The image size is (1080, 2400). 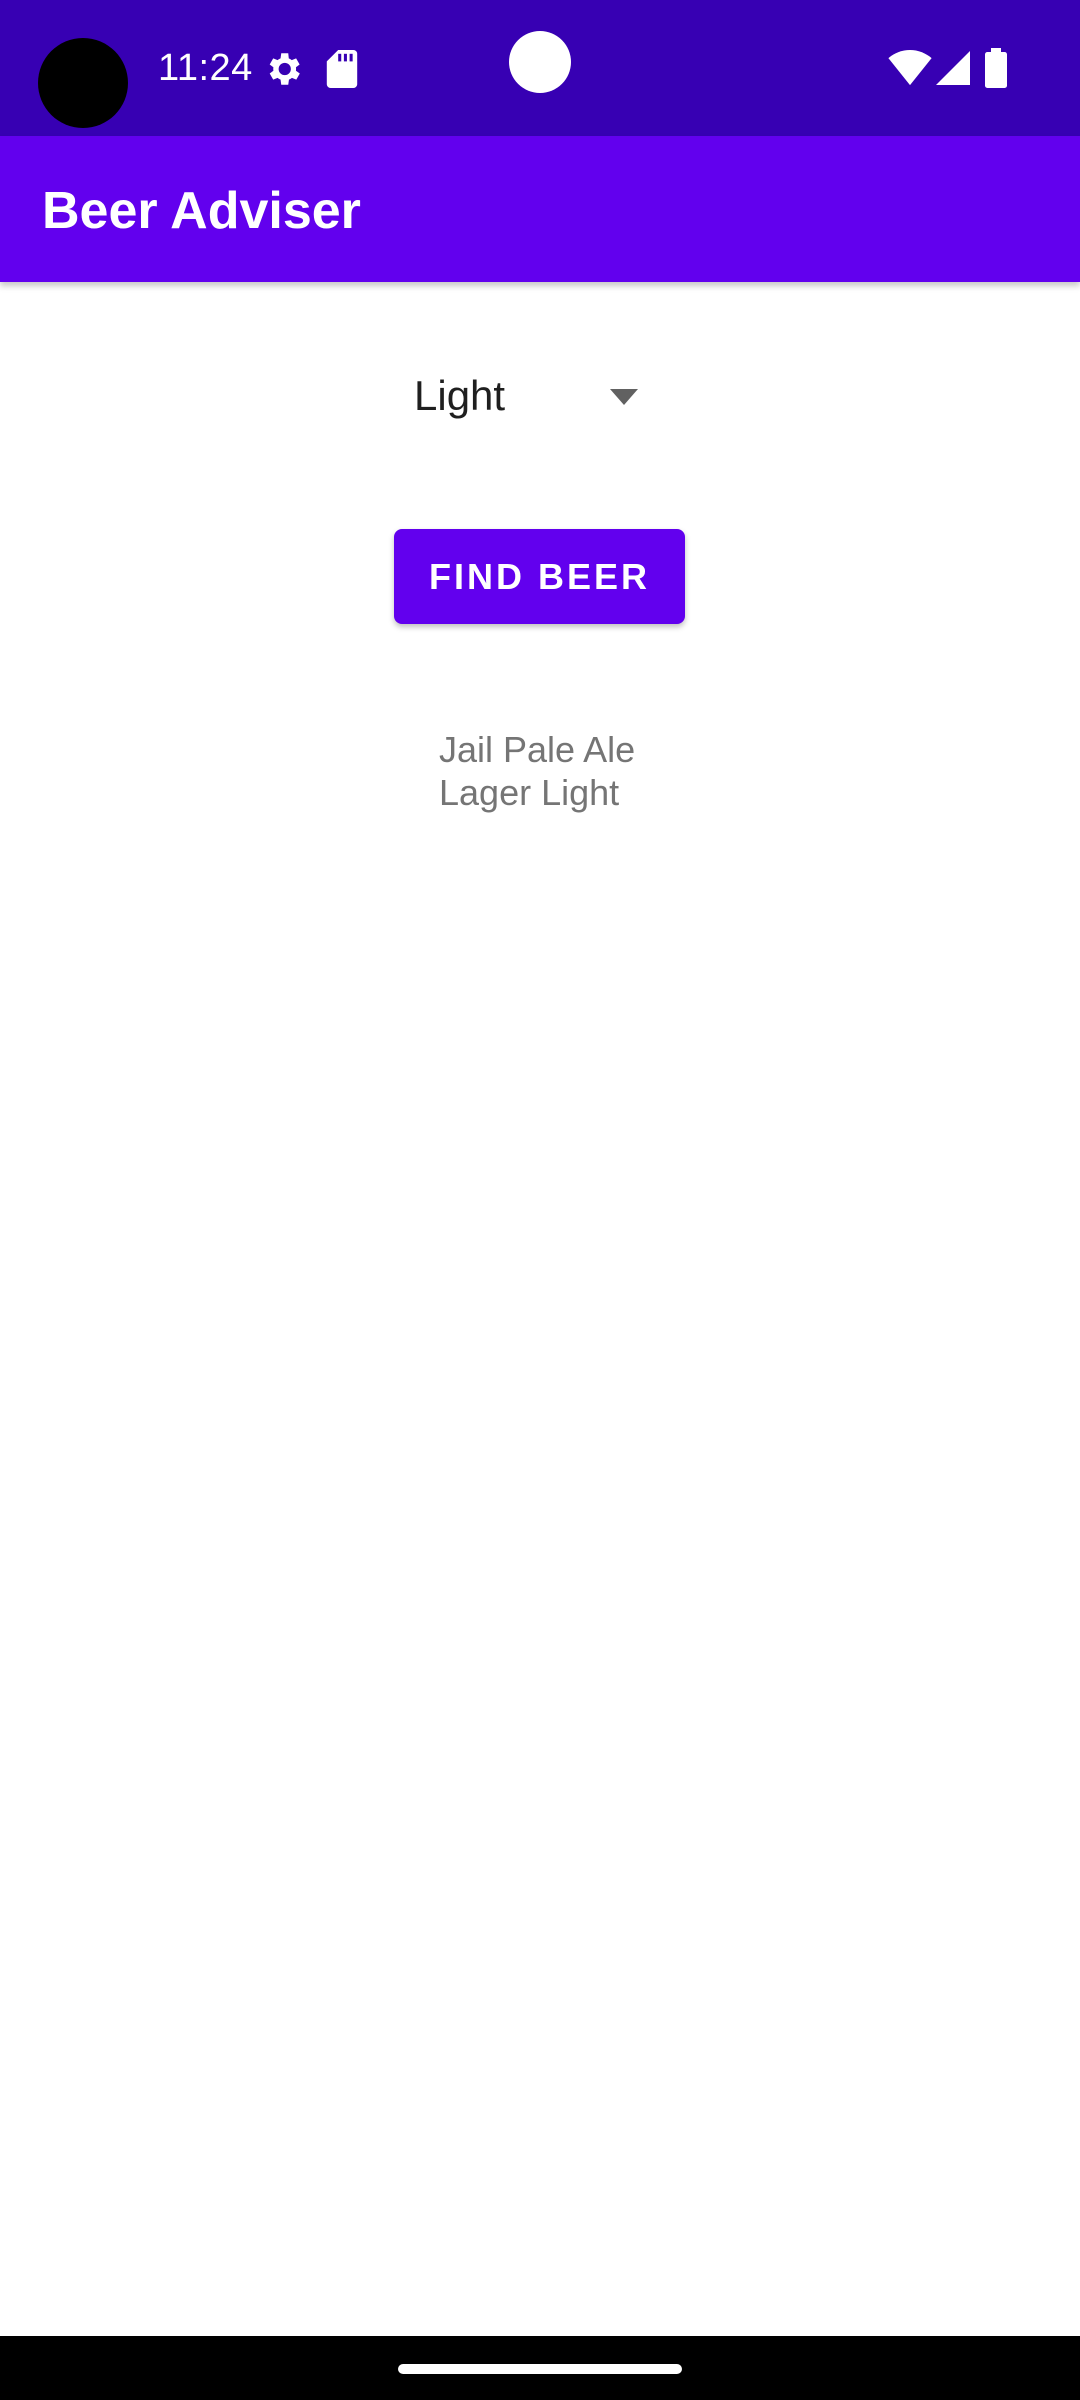 What do you see at coordinates (539, 576) in the screenshot?
I see `find-beer-button: FIND BEER` at bounding box center [539, 576].